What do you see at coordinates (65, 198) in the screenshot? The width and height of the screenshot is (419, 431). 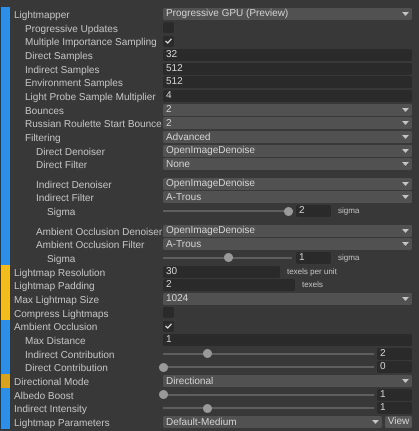 I see `setting-label: Indirect Filter` at bounding box center [65, 198].